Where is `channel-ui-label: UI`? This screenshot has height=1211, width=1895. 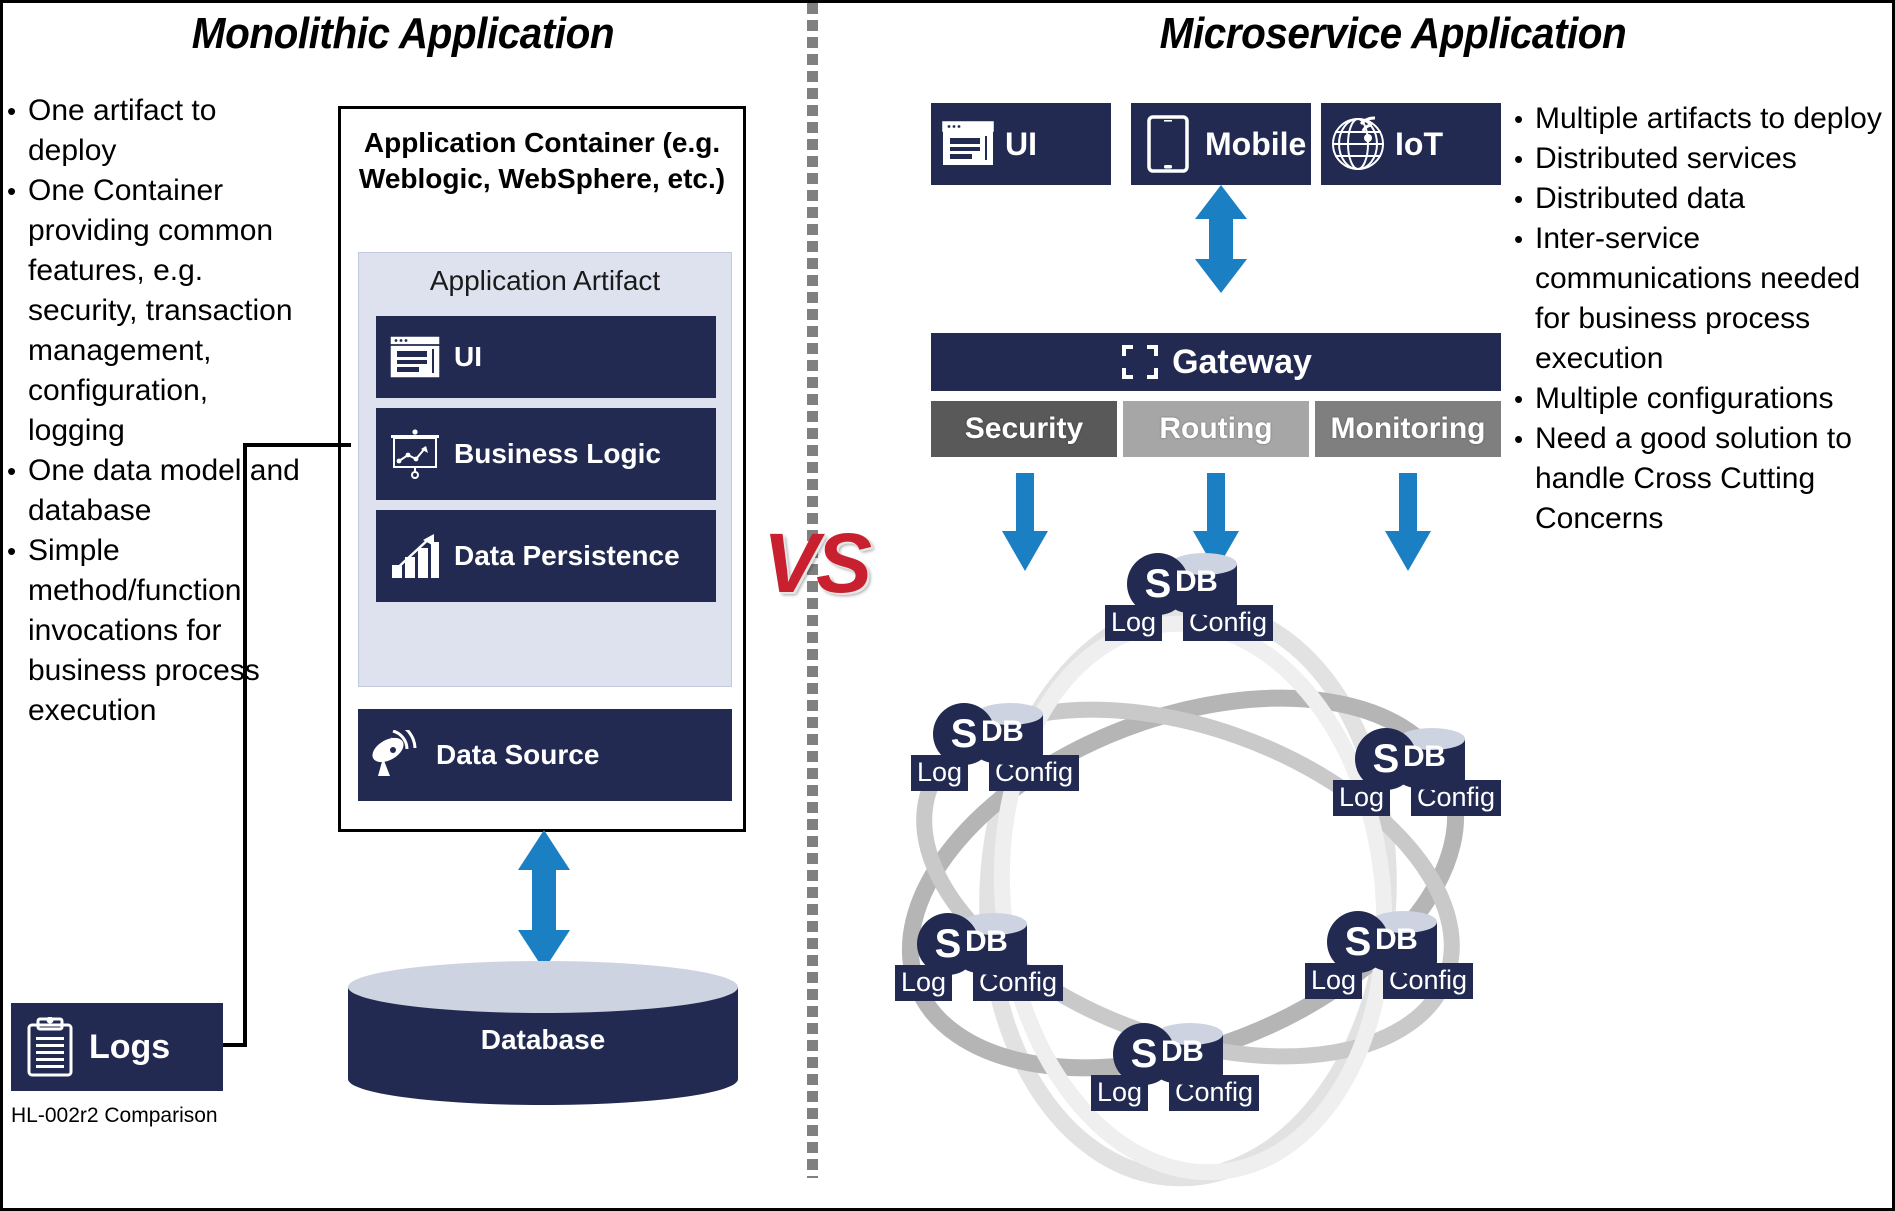
channel-ui-label: UI is located at coordinates (1021, 143).